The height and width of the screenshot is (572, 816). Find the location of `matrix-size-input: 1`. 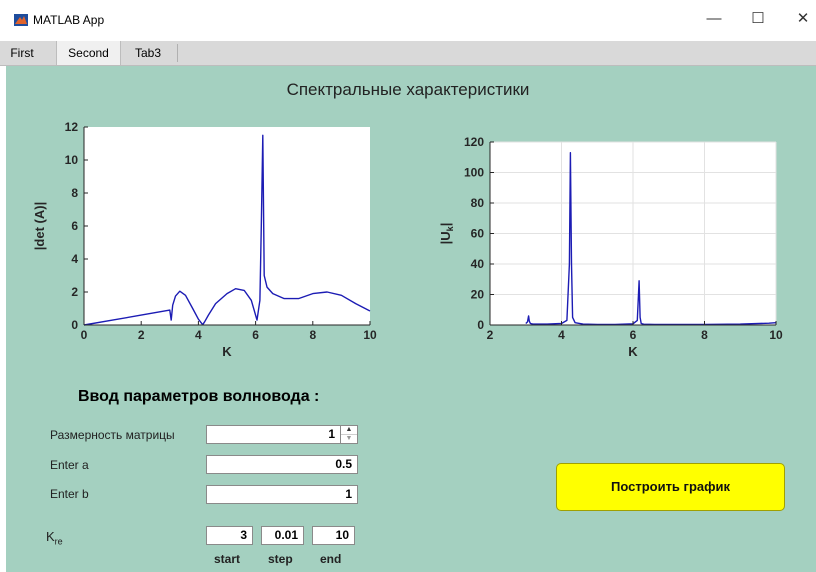

matrix-size-input: 1 is located at coordinates (273, 434).